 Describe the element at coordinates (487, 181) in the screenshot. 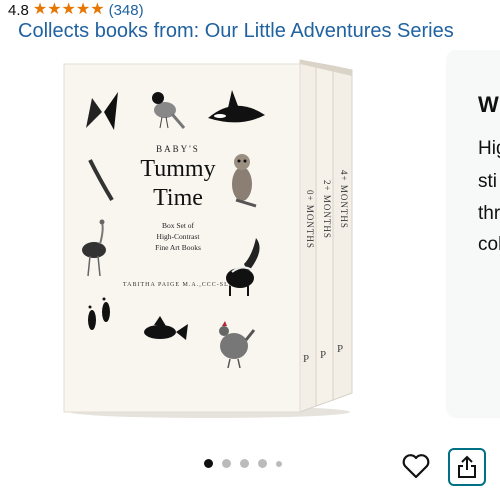

I see `side-card-line: sti` at that location.